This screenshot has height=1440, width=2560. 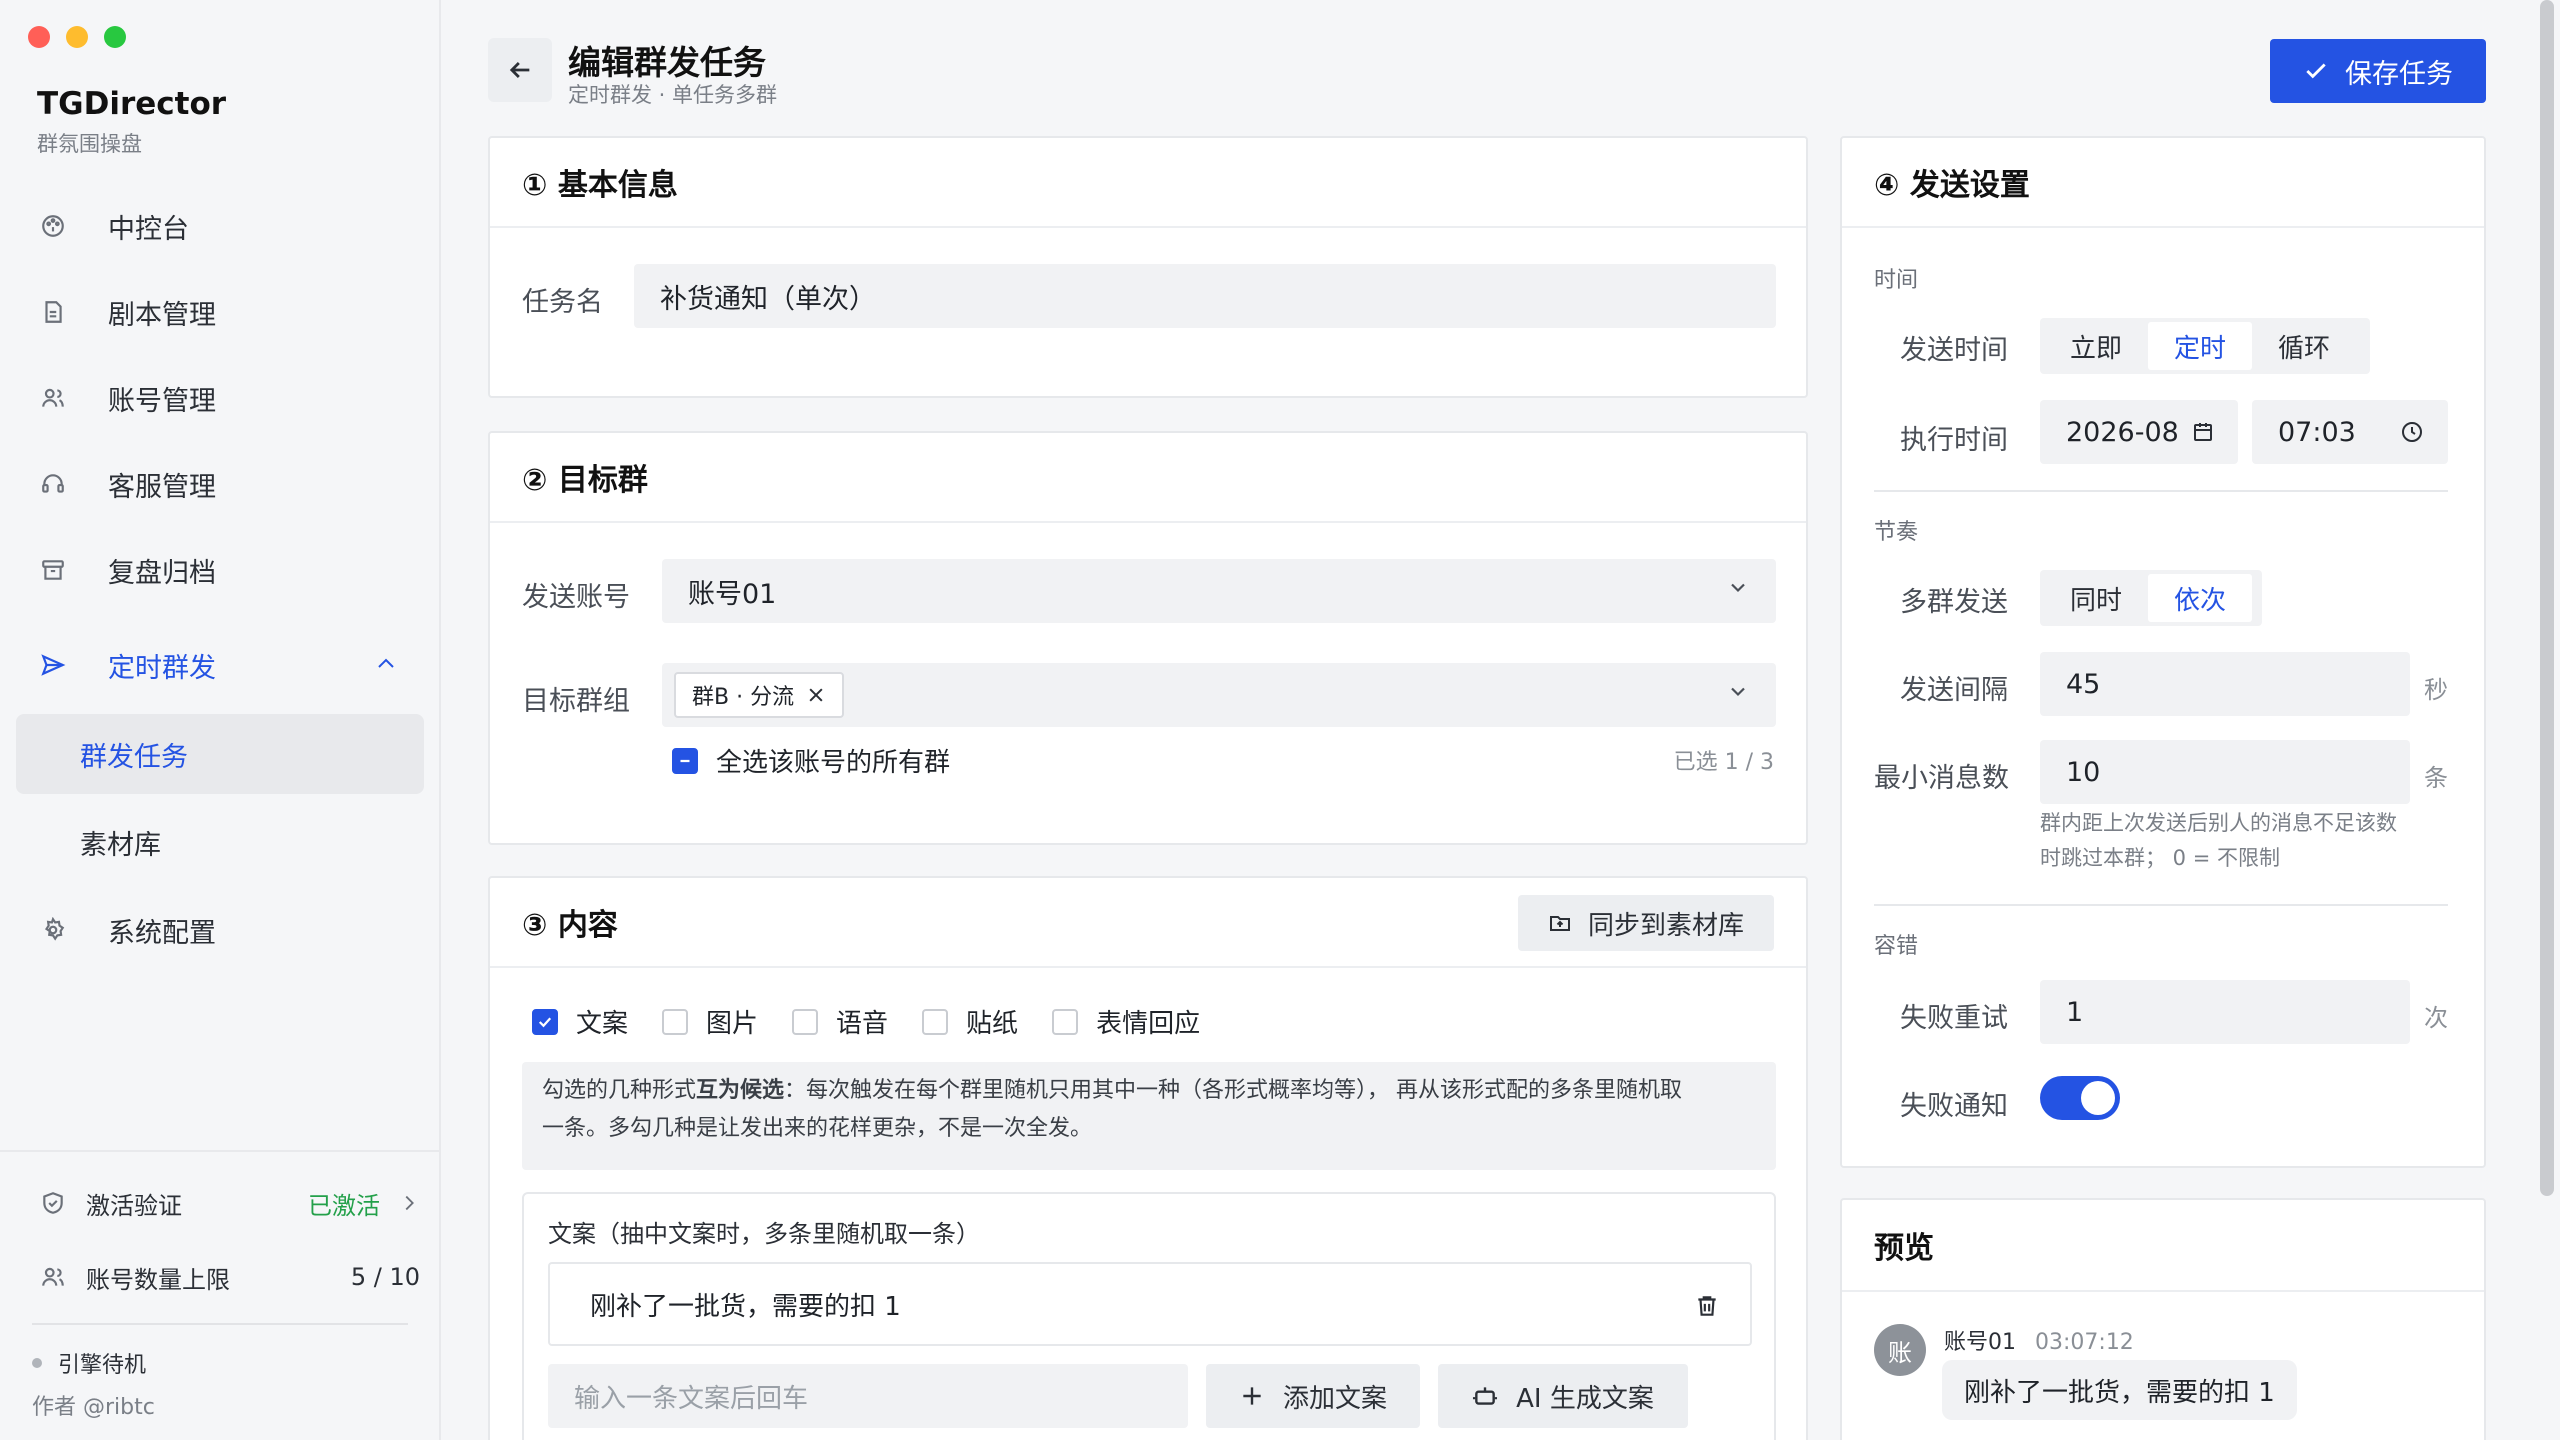 What do you see at coordinates (805, 1021) in the screenshot?
I see `type-voice-checkbox` at bounding box center [805, 1021].